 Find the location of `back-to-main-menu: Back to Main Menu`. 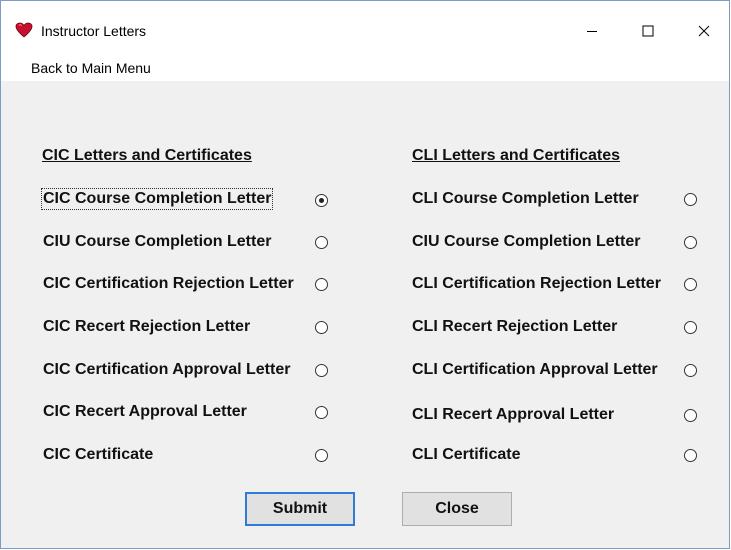

back-to-main-menu: Back to Main Menu is located at coordinates (91, 68).